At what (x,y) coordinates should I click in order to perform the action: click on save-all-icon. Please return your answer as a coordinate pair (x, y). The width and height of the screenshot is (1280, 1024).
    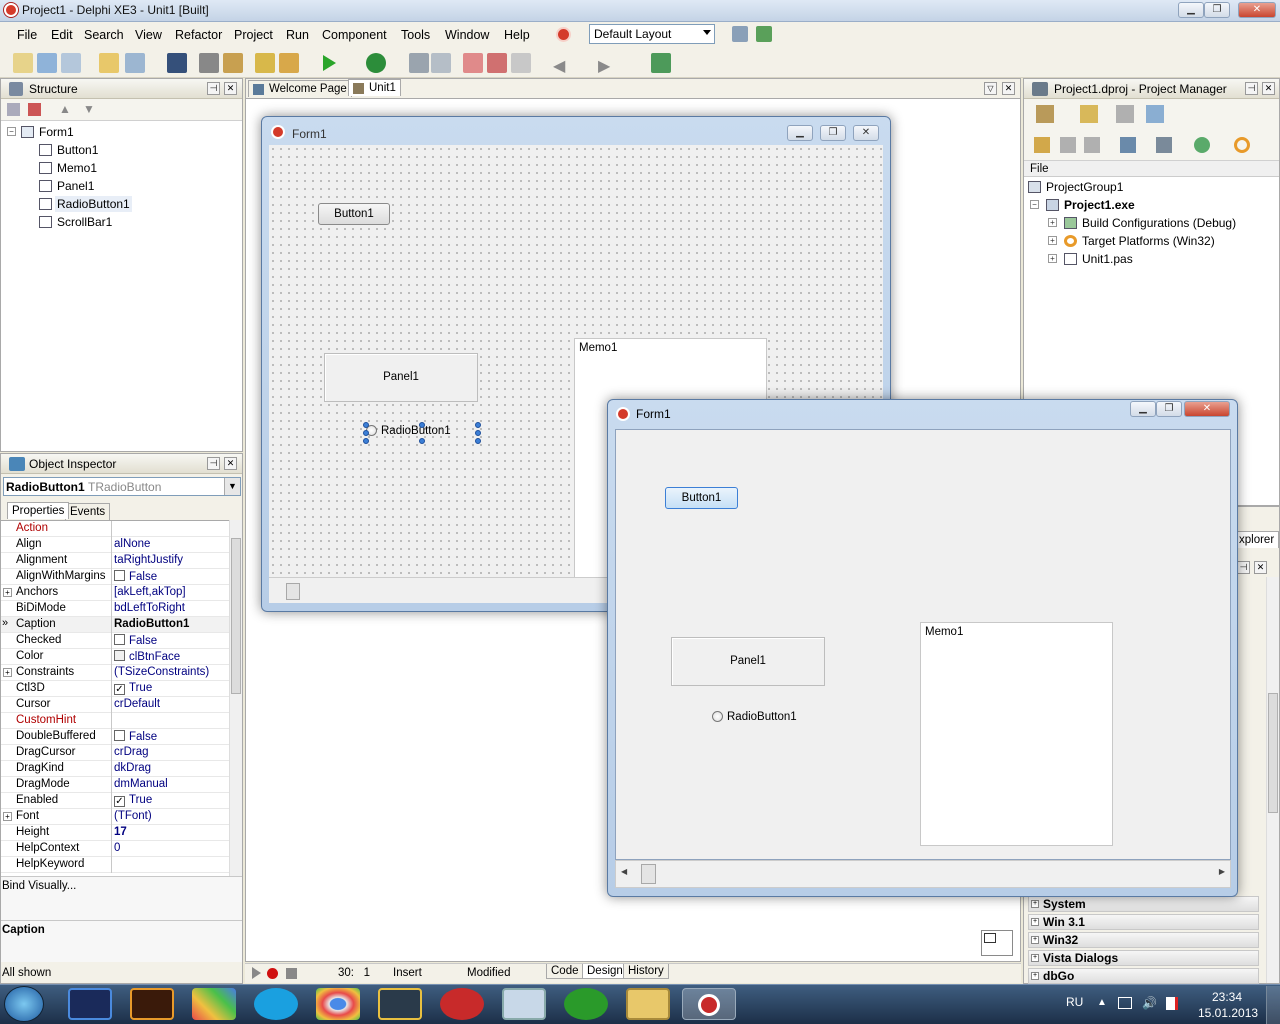
    Looking at the image, I should click on (209, 63).